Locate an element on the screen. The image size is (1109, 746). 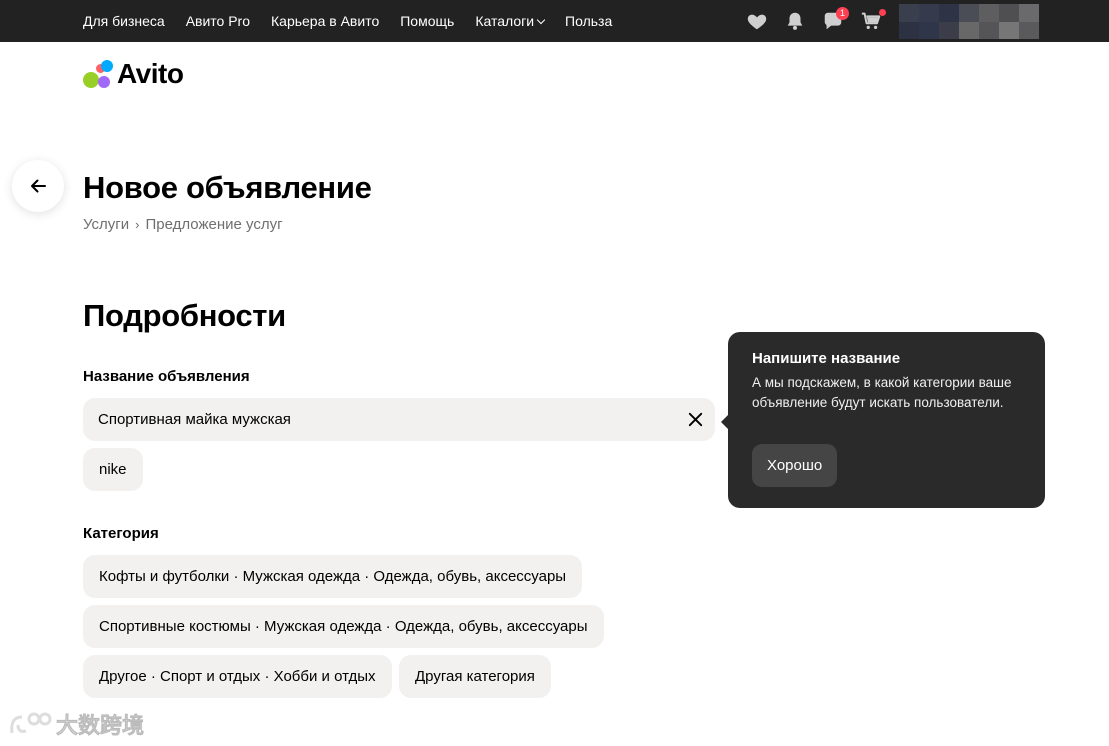
title-suggestion-chip: nike is located at coordinates (113, 469).